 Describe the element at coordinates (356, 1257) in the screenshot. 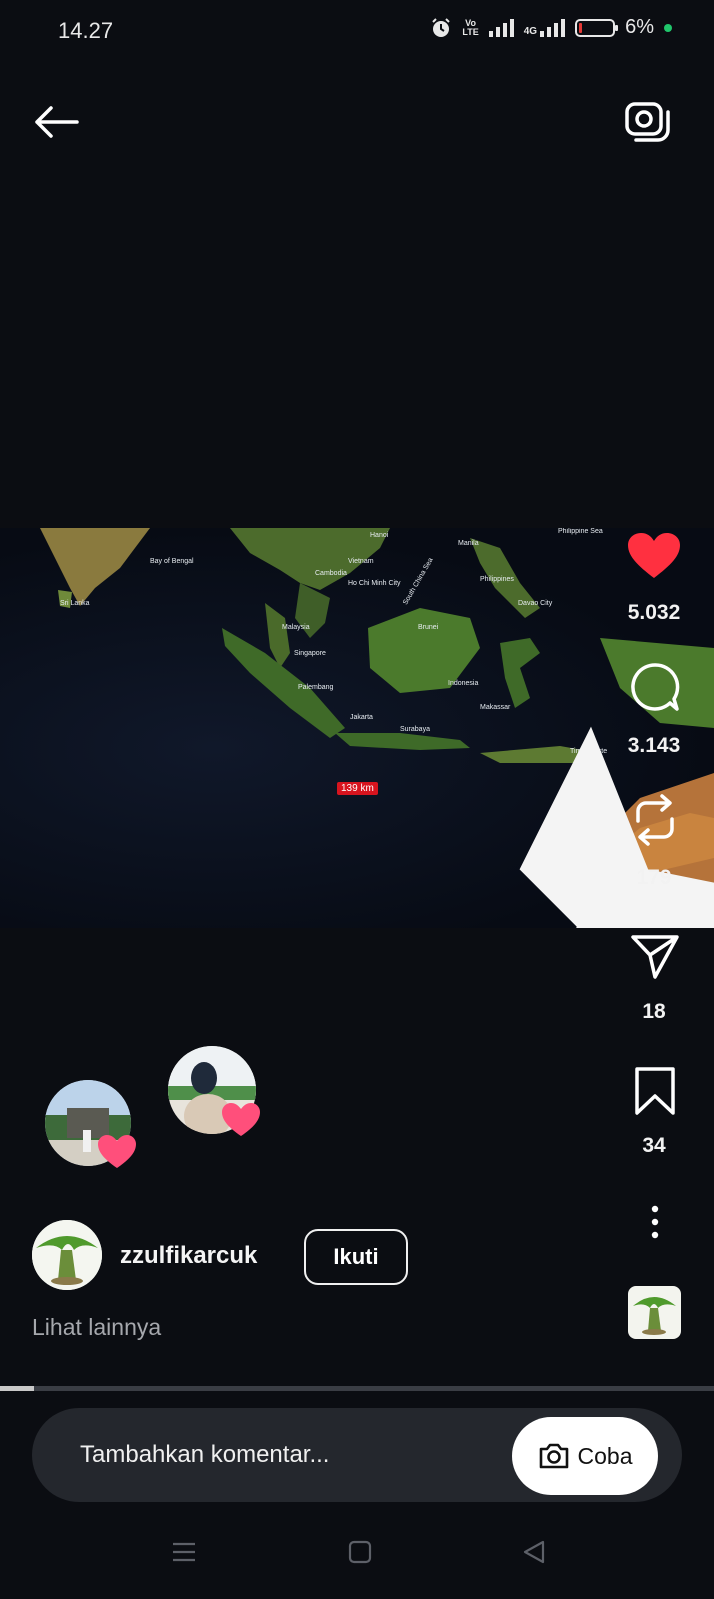

I see `follow-button: Ikuti` at that location.